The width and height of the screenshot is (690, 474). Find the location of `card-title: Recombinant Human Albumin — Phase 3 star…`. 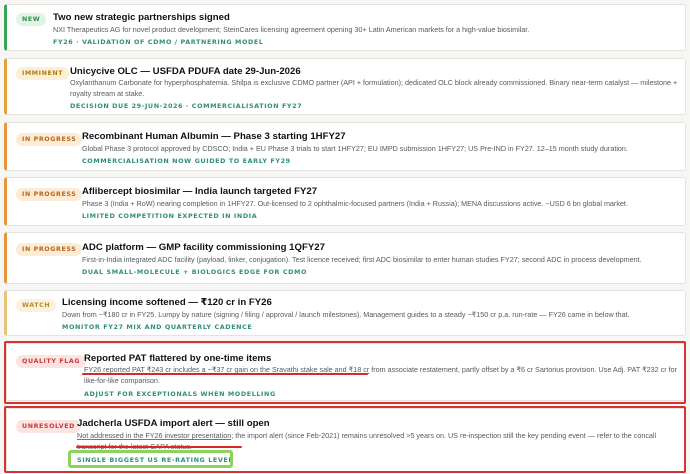

card-title: Recombinant Human Albumin — Phase 3 star… is located at coordinates (214, 136).